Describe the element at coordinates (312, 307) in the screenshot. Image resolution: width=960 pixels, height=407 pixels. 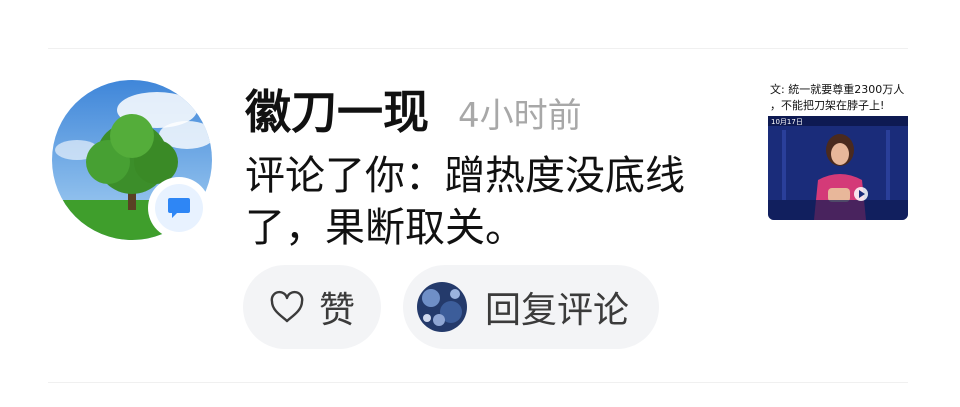
I see `like-button: 赞` at that location.